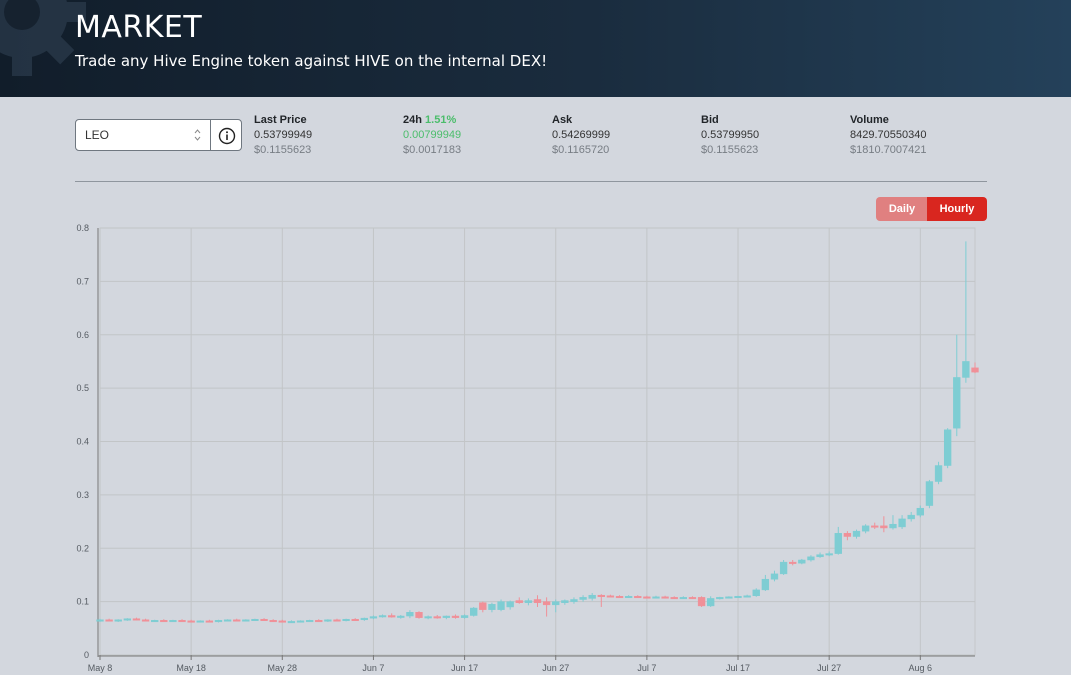 This screenshot has height=675, width=1071. Describe the element at coordinates (82, 442) in the screenshot. I see `y-tick-label: 0.4` at that location.